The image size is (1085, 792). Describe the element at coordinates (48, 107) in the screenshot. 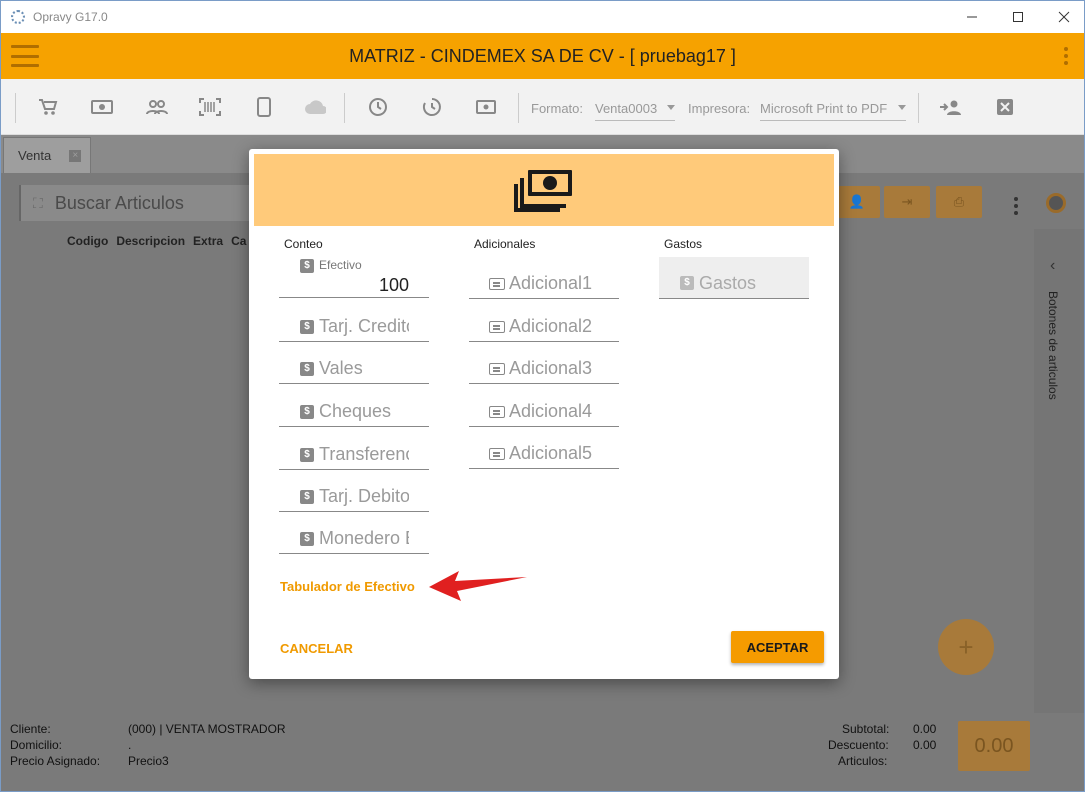

I see `cart-icon` at that location.